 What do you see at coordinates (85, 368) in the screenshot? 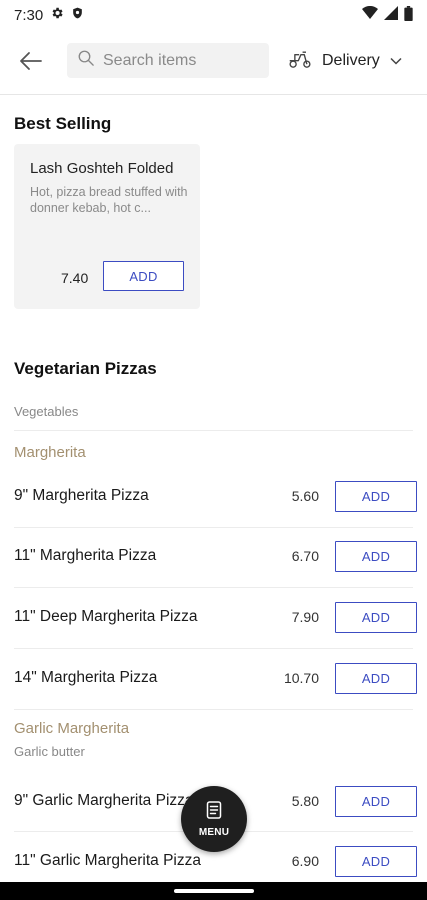
I see `vegetarian-title: Vegetarian Pizzas` at bounding box center [85, 368].